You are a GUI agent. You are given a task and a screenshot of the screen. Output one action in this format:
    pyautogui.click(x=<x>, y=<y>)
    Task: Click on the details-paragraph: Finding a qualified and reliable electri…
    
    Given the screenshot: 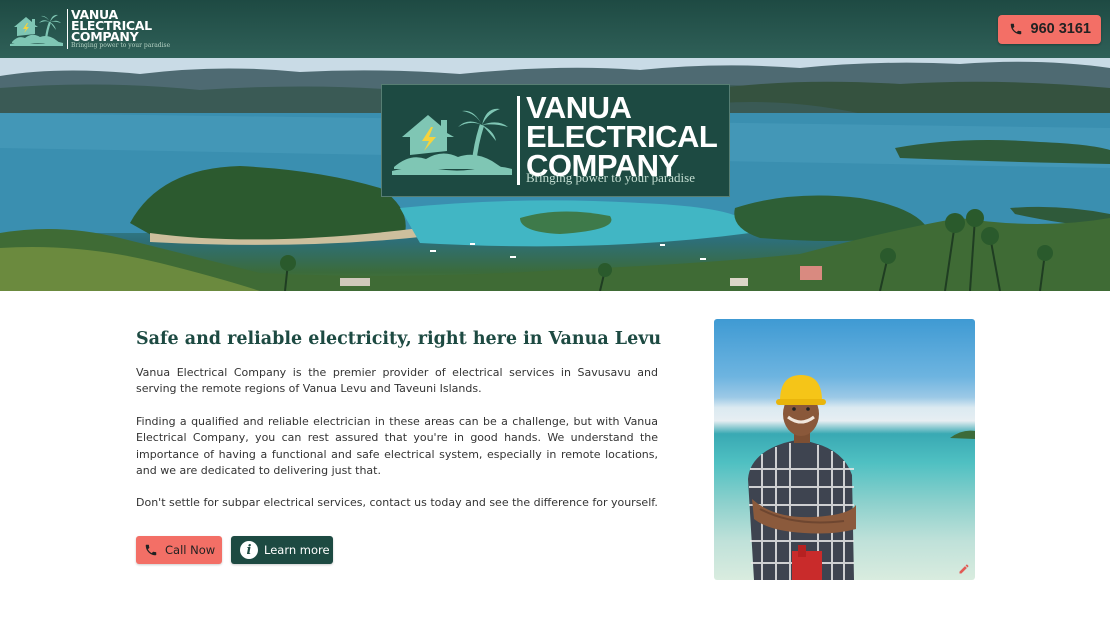 What is the action you would take?
    pyautogui.click(x=397, y=446)
    